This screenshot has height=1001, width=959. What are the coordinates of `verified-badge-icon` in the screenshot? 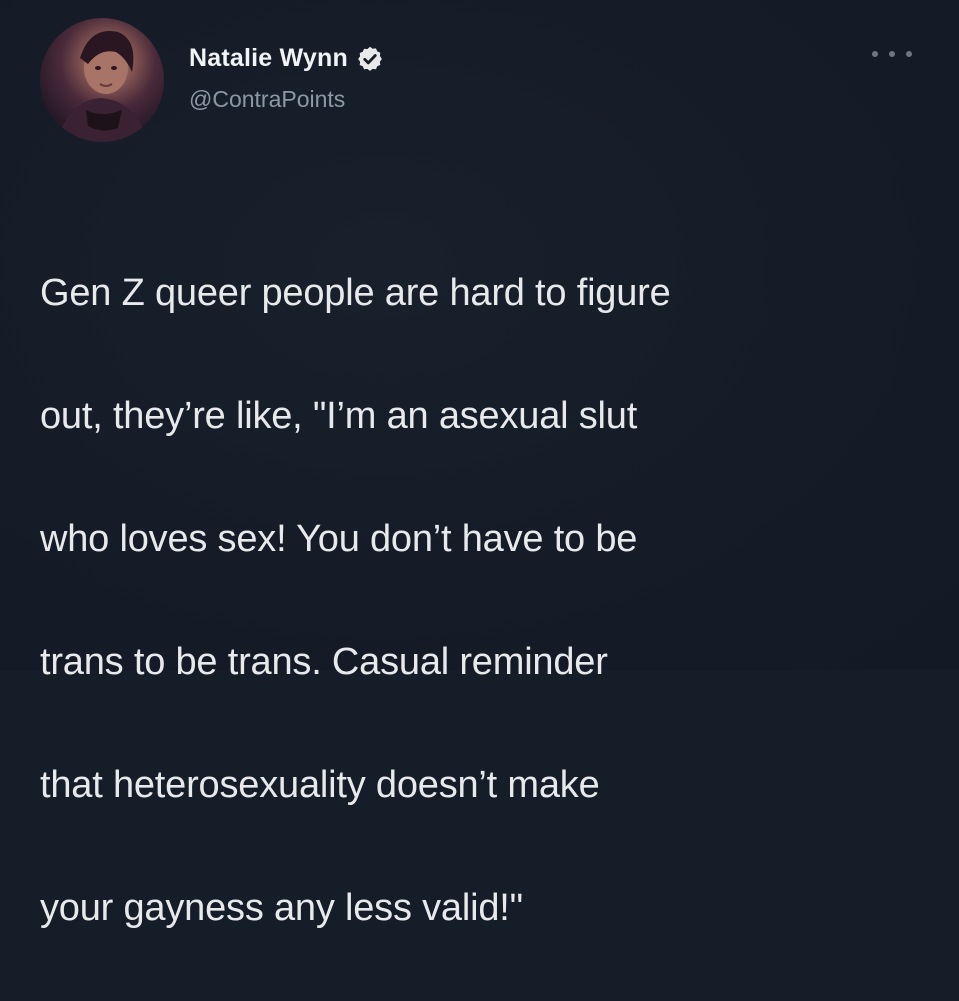 It's located at (370, 59).